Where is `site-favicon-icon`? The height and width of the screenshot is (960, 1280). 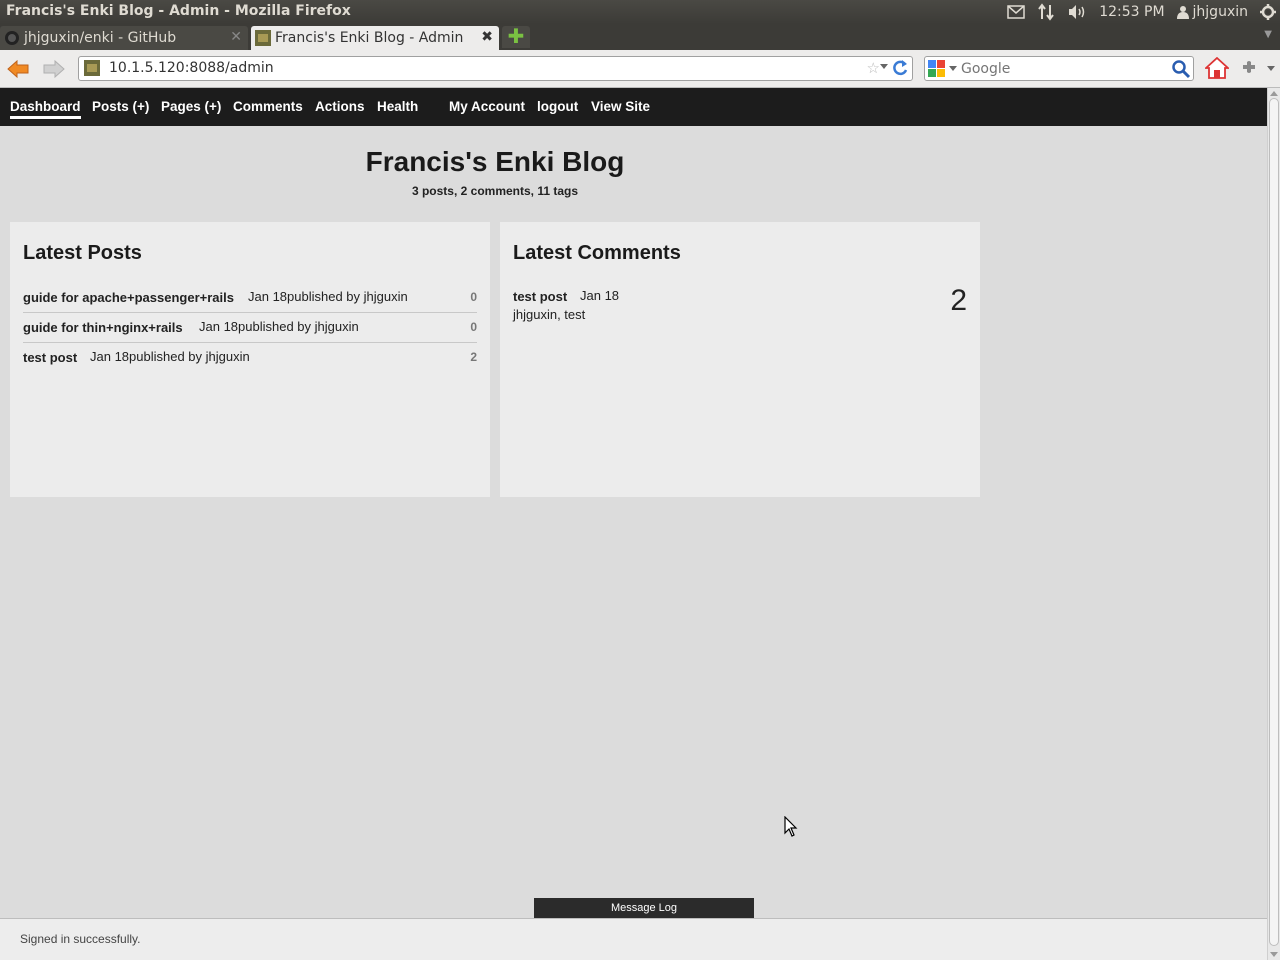 site-favicon-icon is located at coordinates (92, 68).